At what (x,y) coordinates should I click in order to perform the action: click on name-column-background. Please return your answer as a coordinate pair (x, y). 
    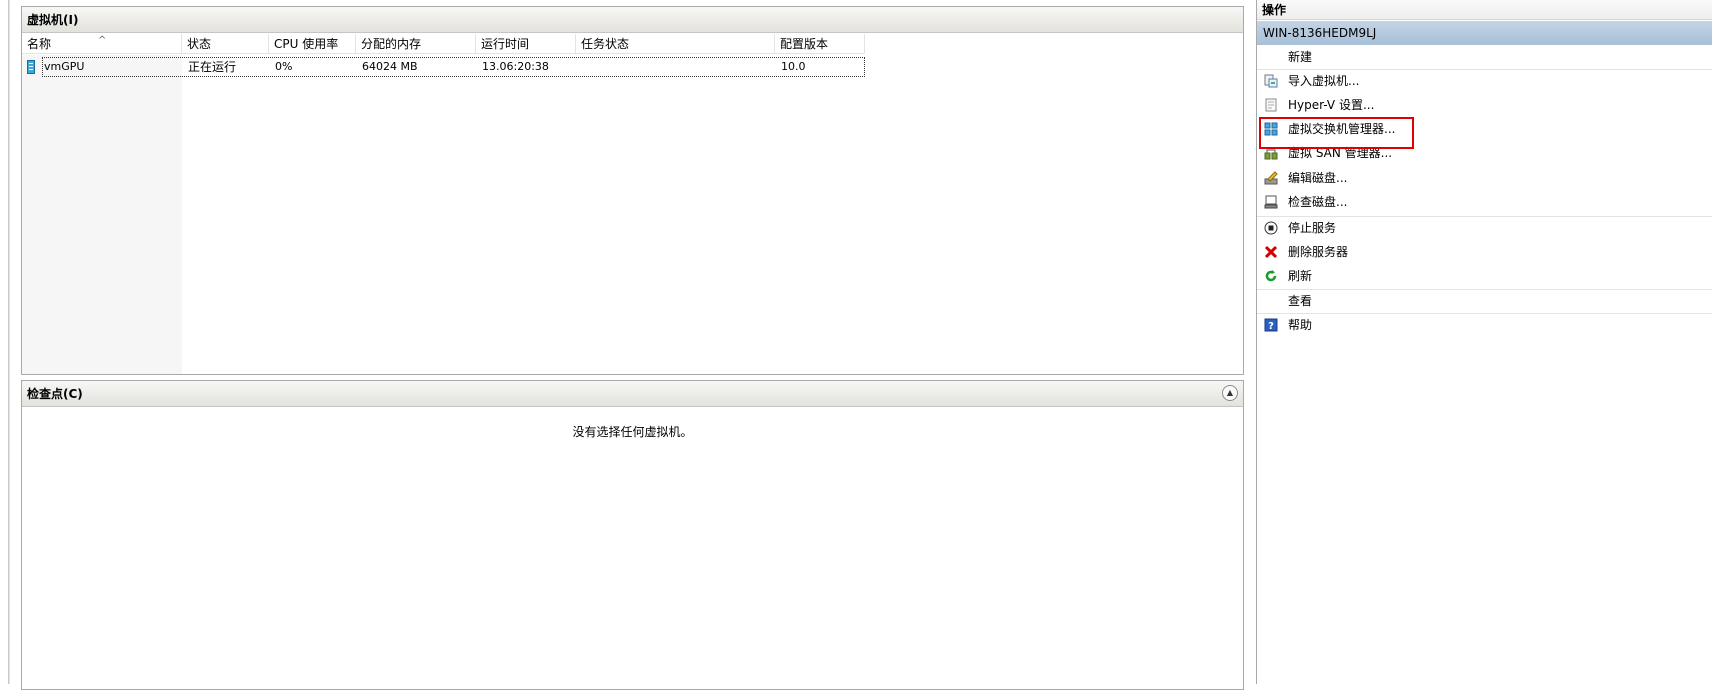
    Looking at the image, I should click on (102, 214).